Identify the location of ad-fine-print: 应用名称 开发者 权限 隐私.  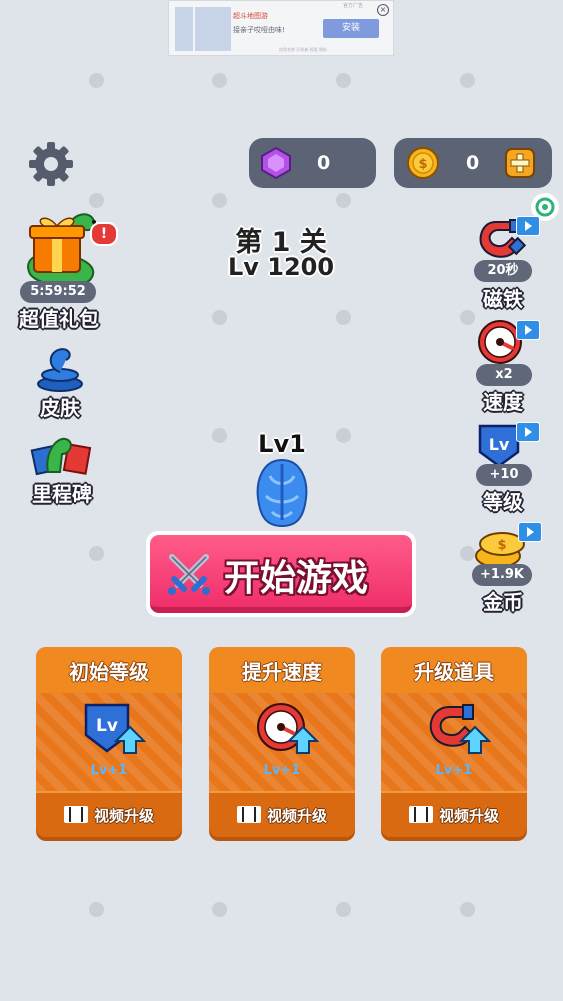
(303, 49).